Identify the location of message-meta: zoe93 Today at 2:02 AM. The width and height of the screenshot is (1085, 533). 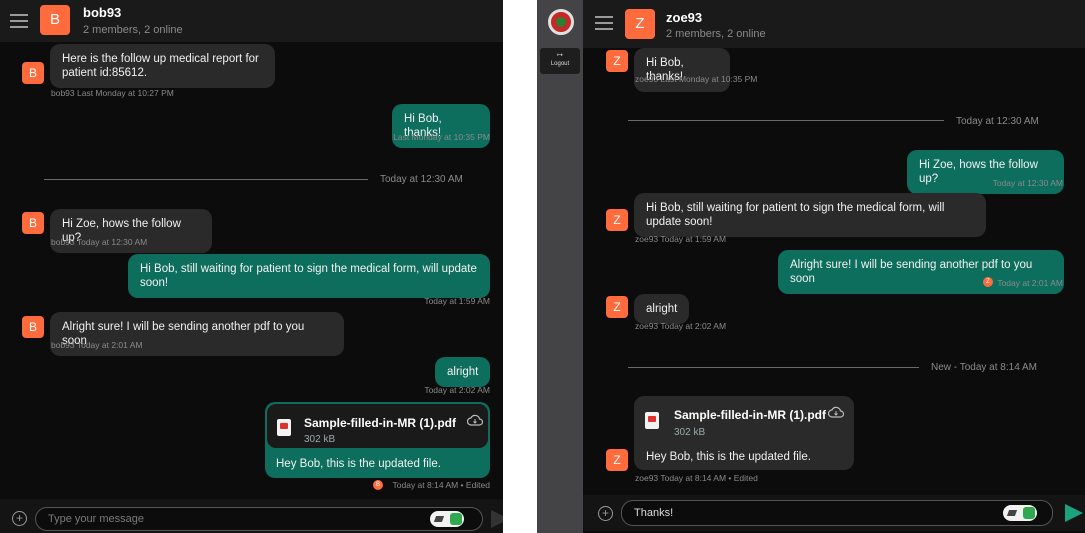
(681, 326).